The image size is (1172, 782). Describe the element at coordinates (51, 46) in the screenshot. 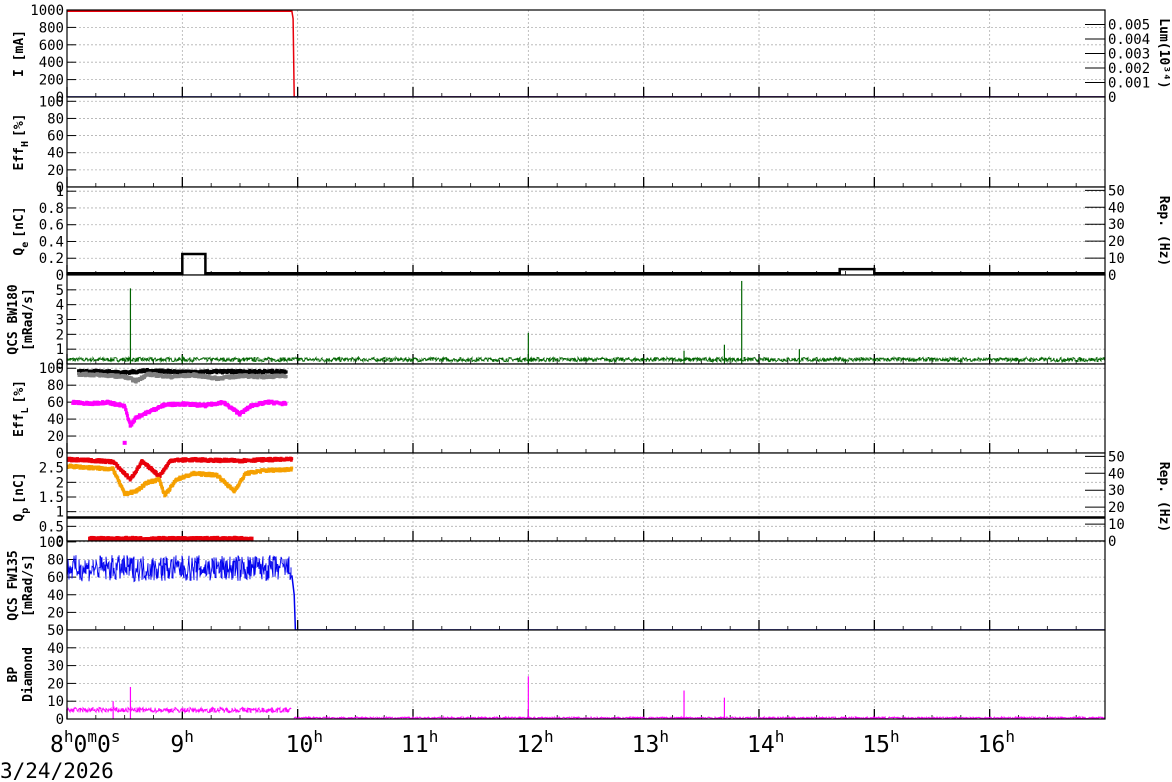

I see `y-tick-label: 600` at that location.